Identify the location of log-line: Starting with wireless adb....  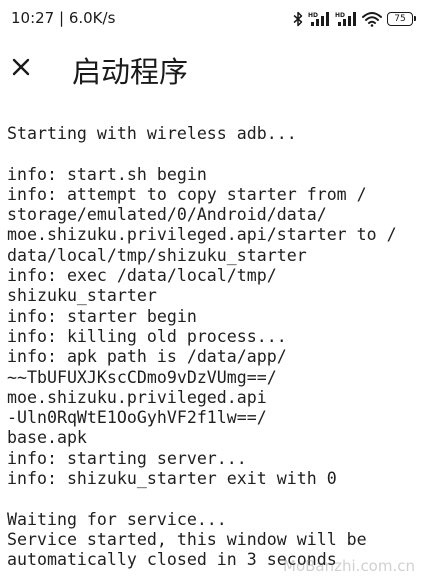
(152, 133).